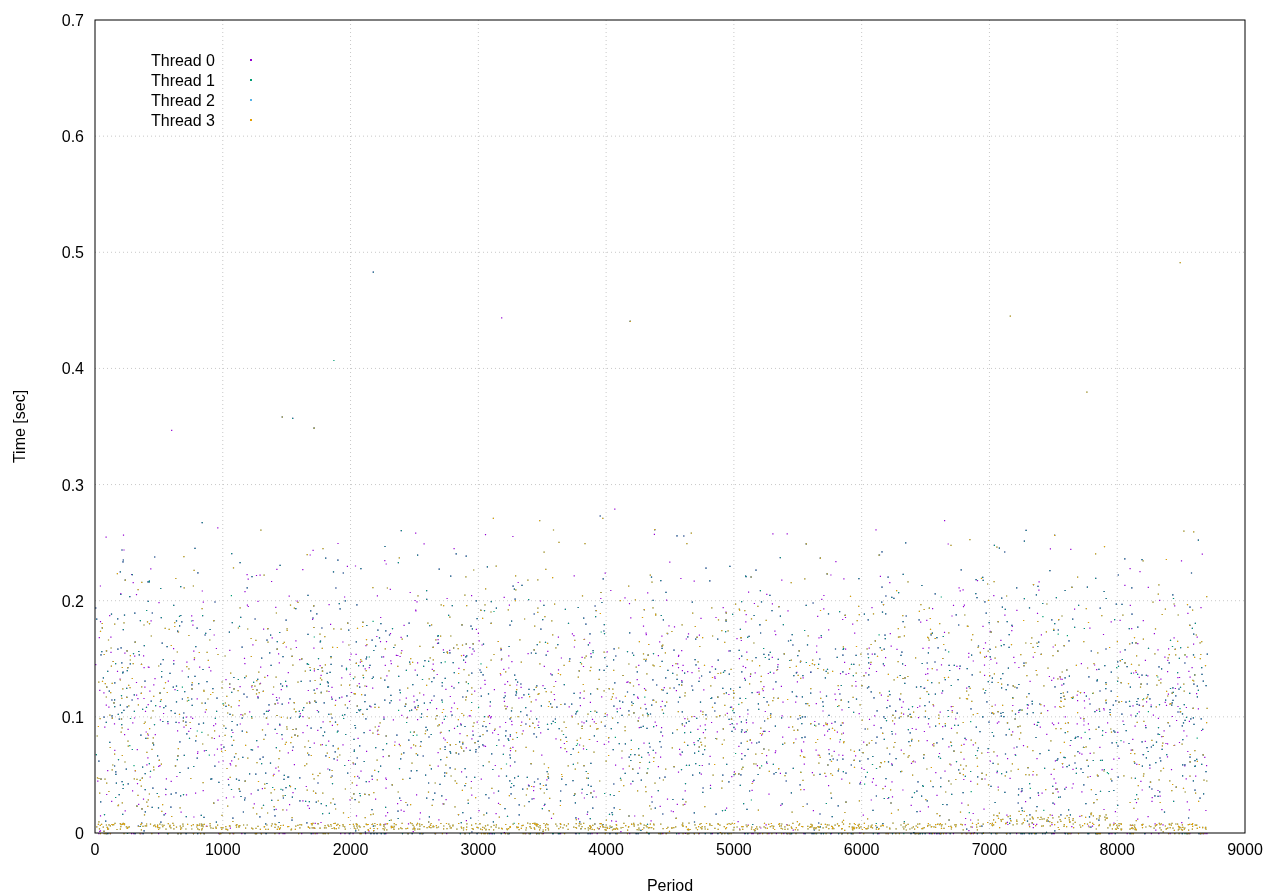 The image size is (1280, 896). I want to click on y-axis-label: Time [sec], so click(19, 426).